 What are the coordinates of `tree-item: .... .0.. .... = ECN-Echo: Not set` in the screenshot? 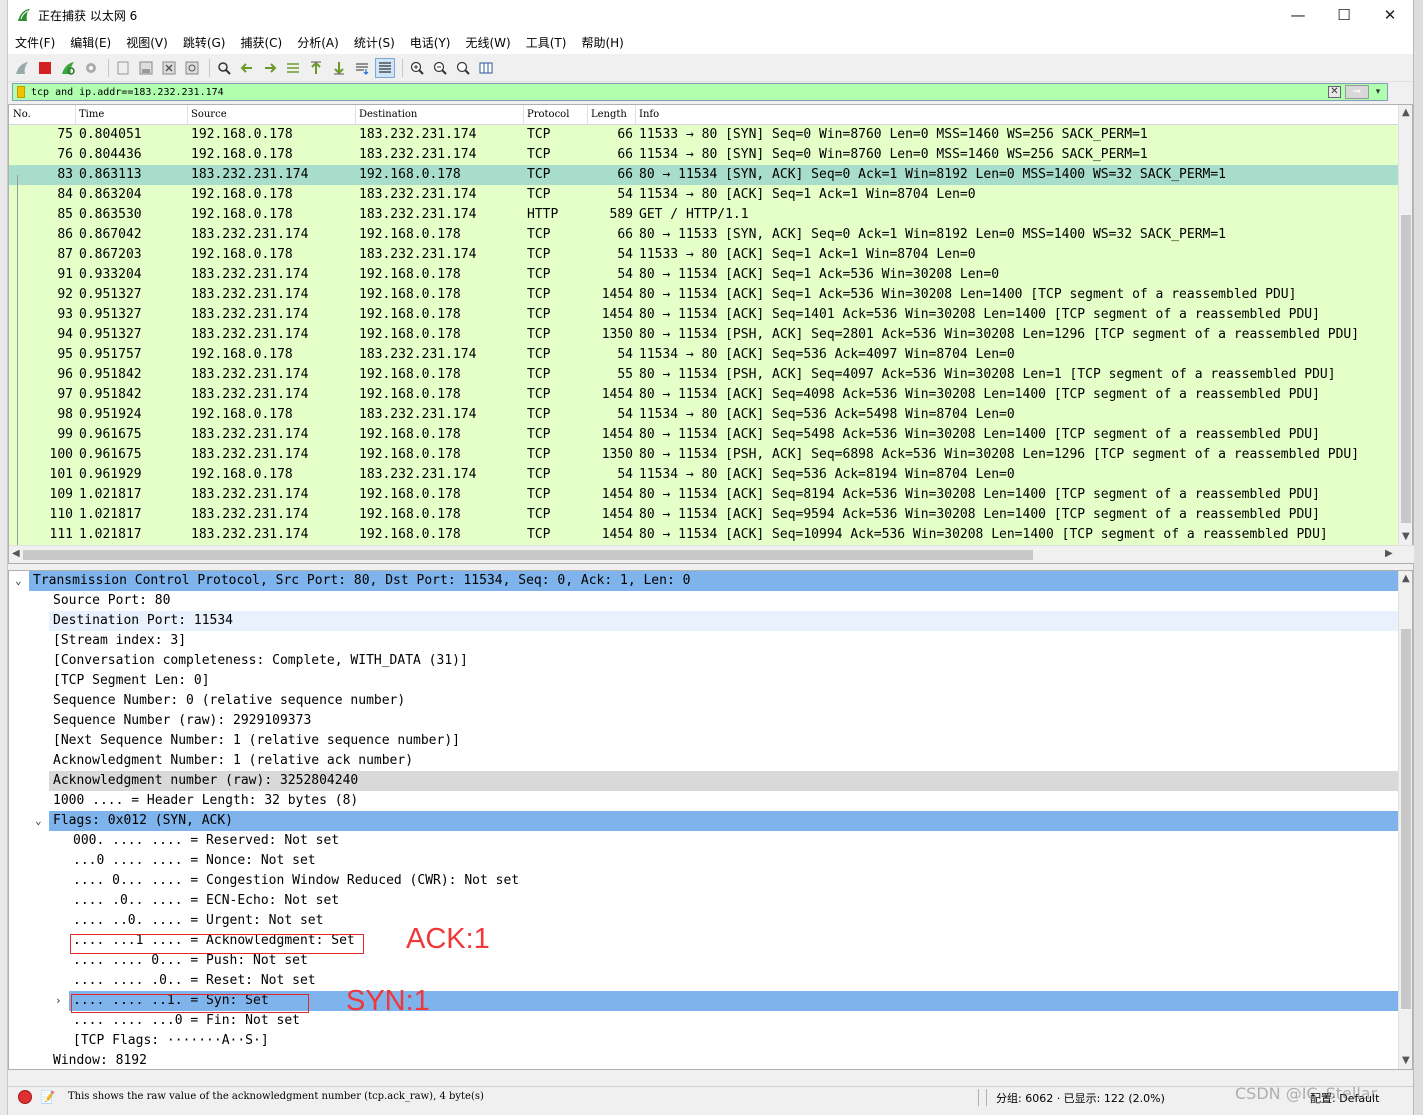 It's located at (704, 901).